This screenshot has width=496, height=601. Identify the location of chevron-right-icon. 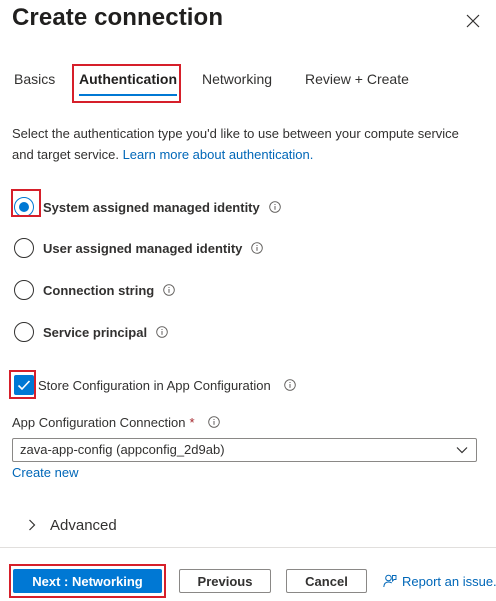
(32, 525).